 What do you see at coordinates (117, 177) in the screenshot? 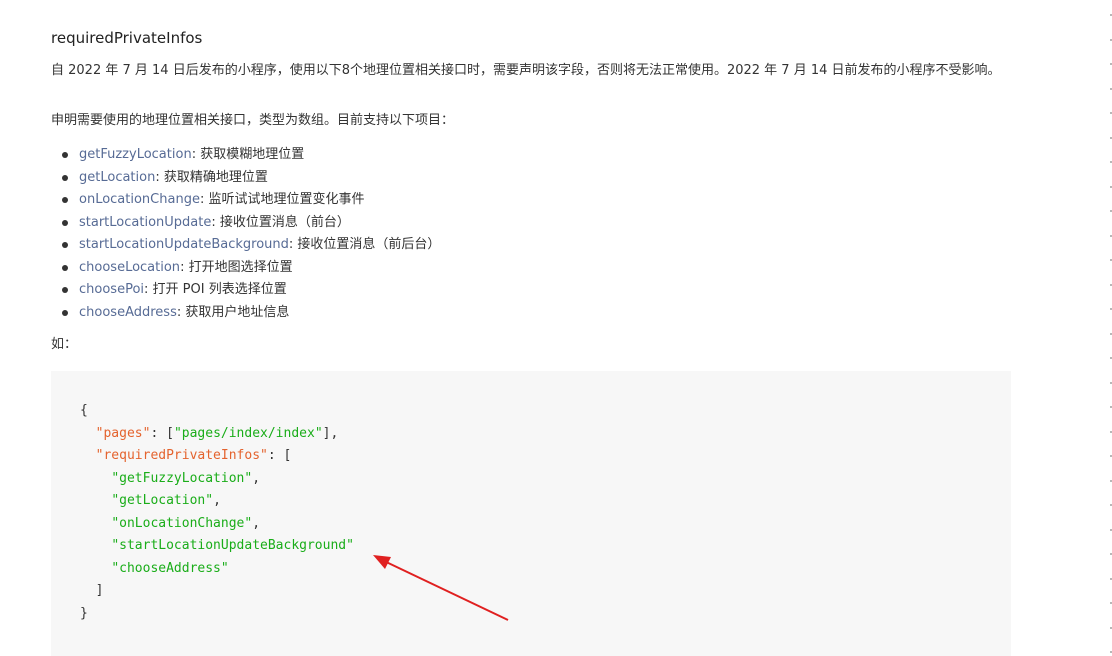
I see `api-link-getlocation: getLocation` at bounding box center [117, 177].